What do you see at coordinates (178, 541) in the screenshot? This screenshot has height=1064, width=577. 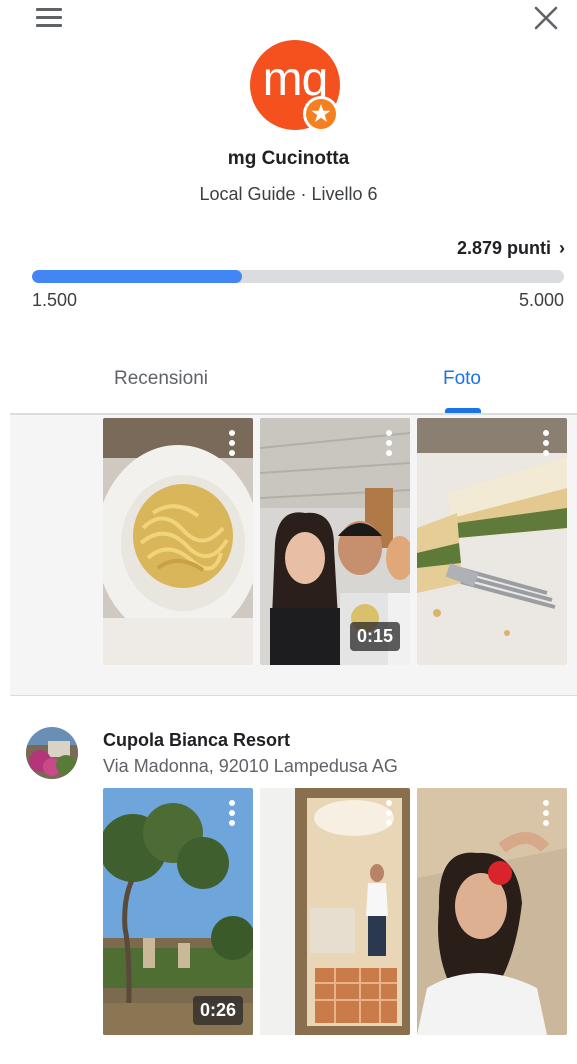 I see `photo-thumbnail-pasta` at bounding box center [178, 541].